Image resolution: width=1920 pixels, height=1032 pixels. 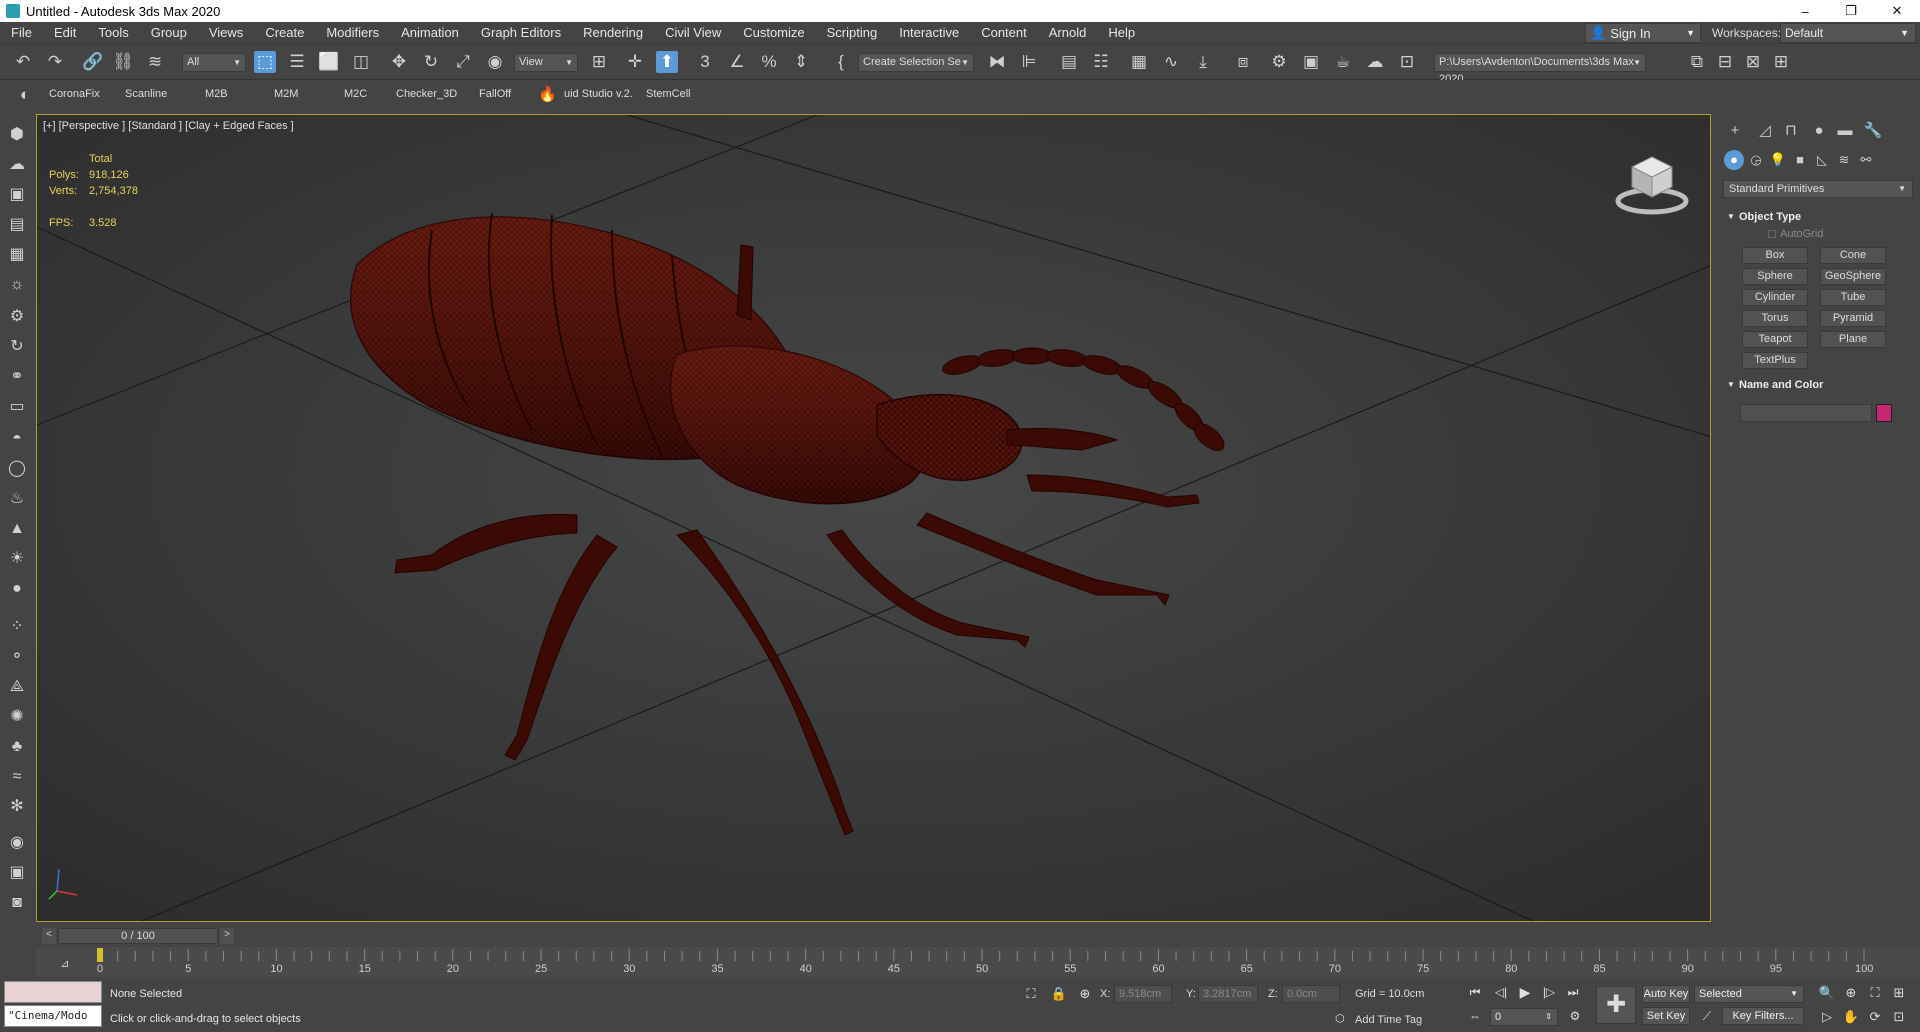 I want to click on systems-category-icon: ⚯, so click(x=1866, y=160).